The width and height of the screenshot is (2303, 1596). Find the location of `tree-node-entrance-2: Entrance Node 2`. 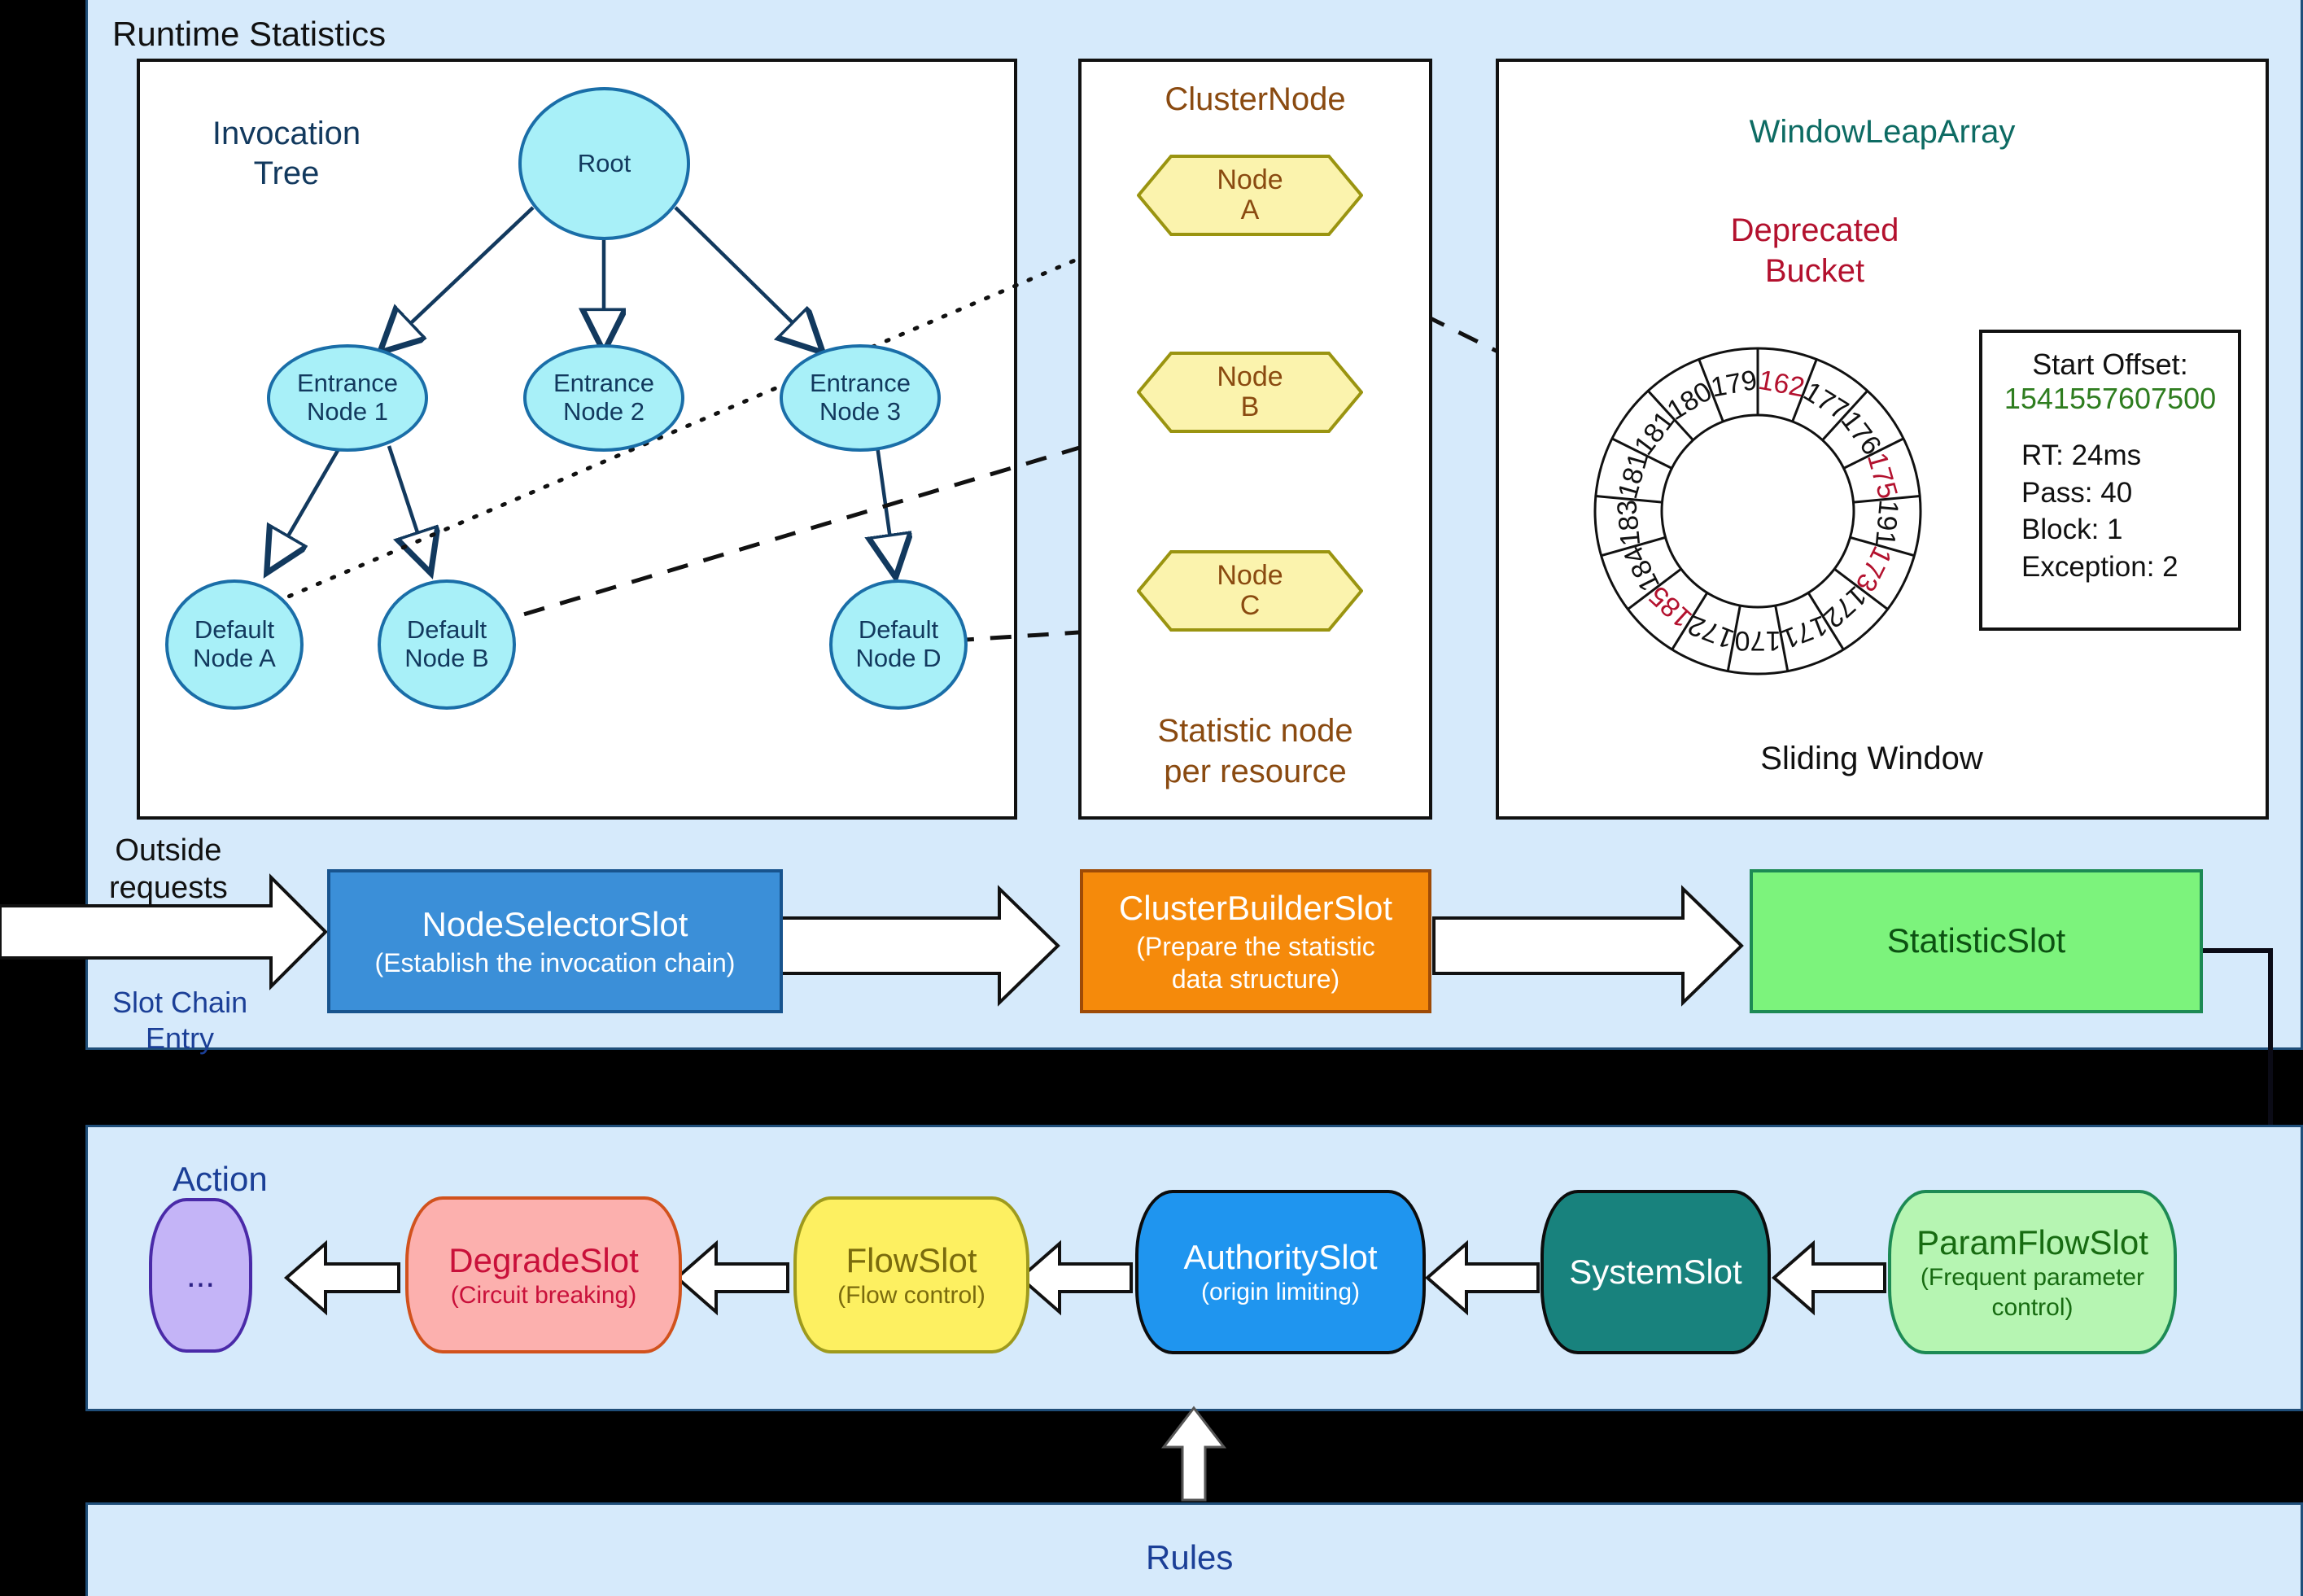

tree-node-entrance-2: Entrance Node 2 is located at coordinates (603, 398).